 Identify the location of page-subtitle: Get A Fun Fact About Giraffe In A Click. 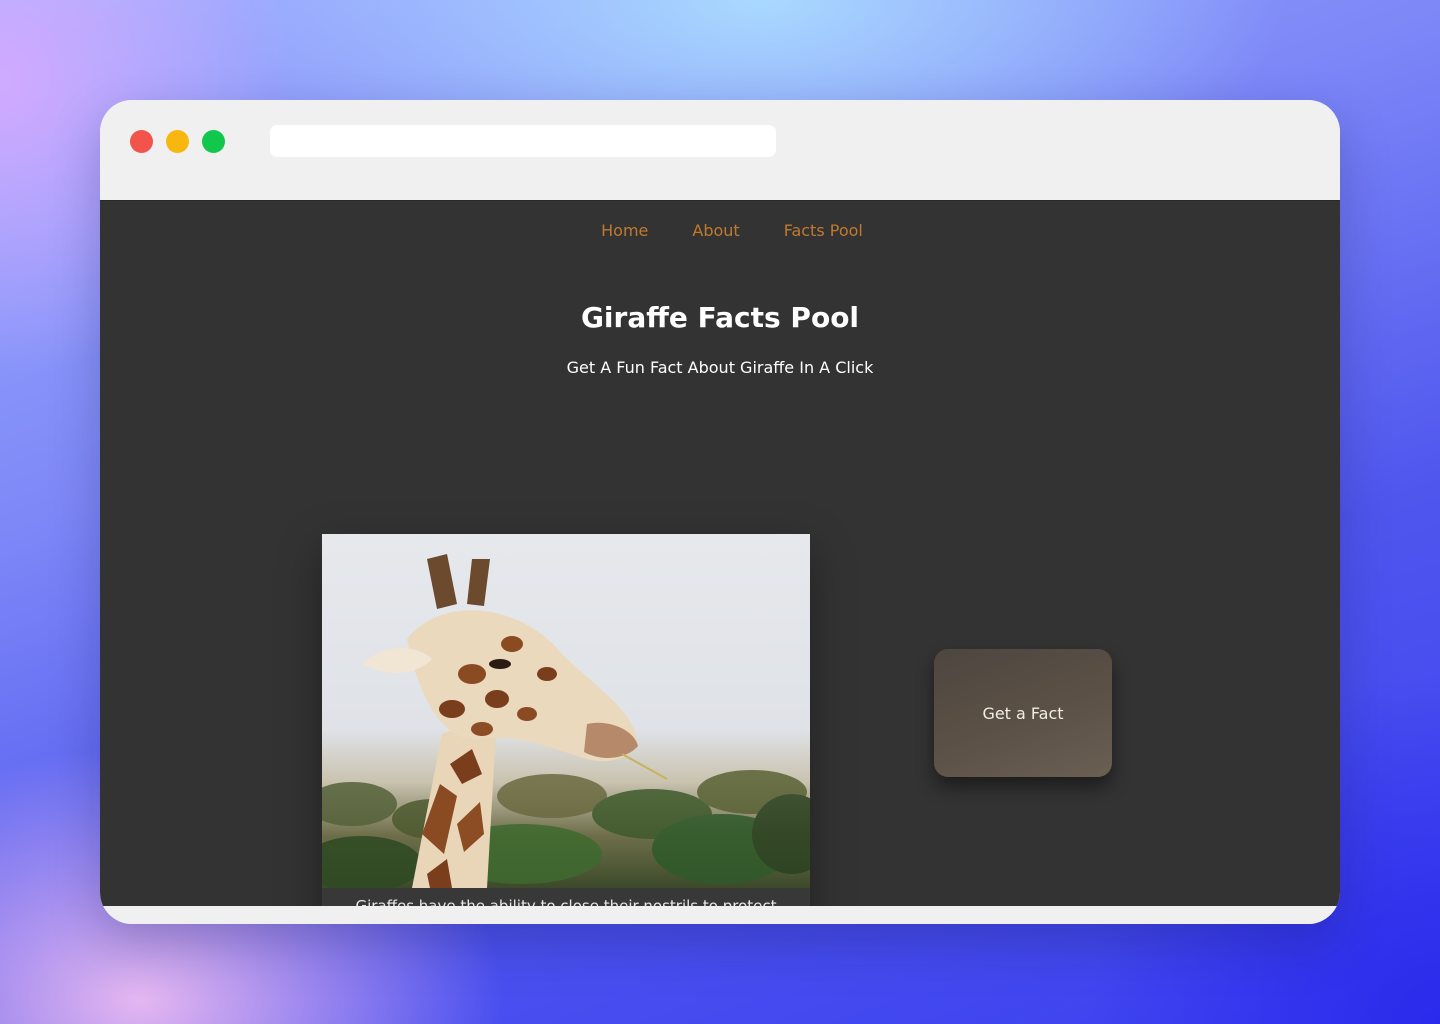
(720, 367).